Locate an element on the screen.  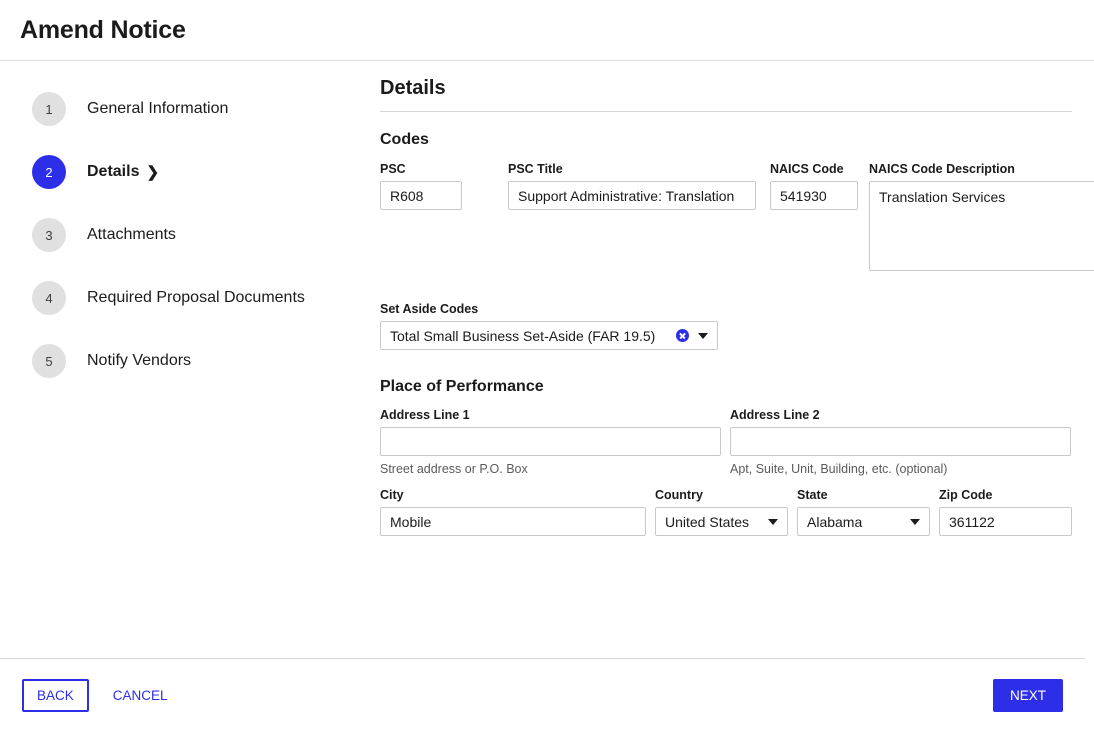
place-of-performance-title: Place of Performance is located at coordinates (462, 386).